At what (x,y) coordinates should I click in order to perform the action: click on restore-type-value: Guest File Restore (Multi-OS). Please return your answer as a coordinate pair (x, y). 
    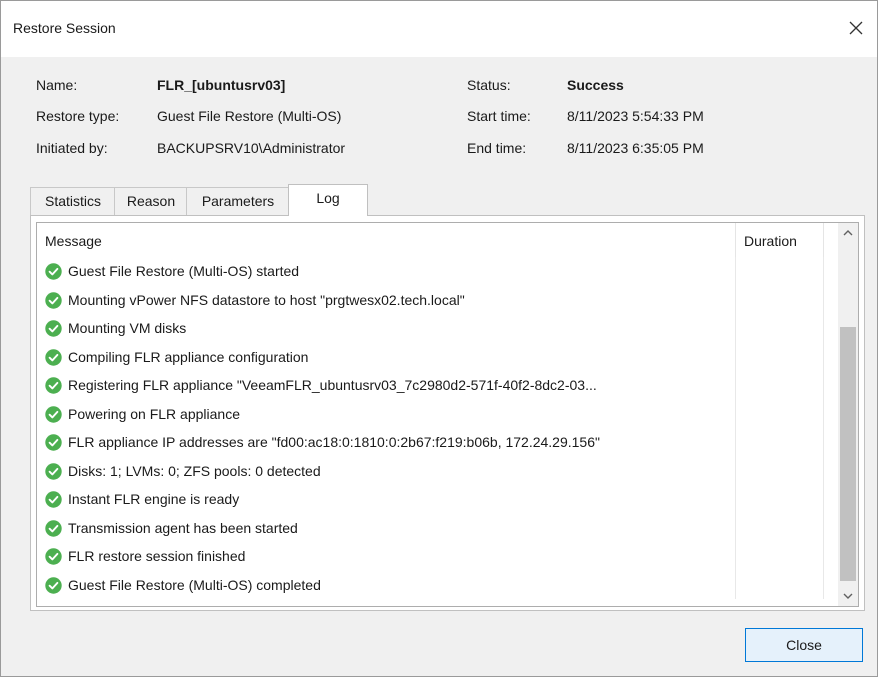
    Looking at the image, I should click on (249, 116).